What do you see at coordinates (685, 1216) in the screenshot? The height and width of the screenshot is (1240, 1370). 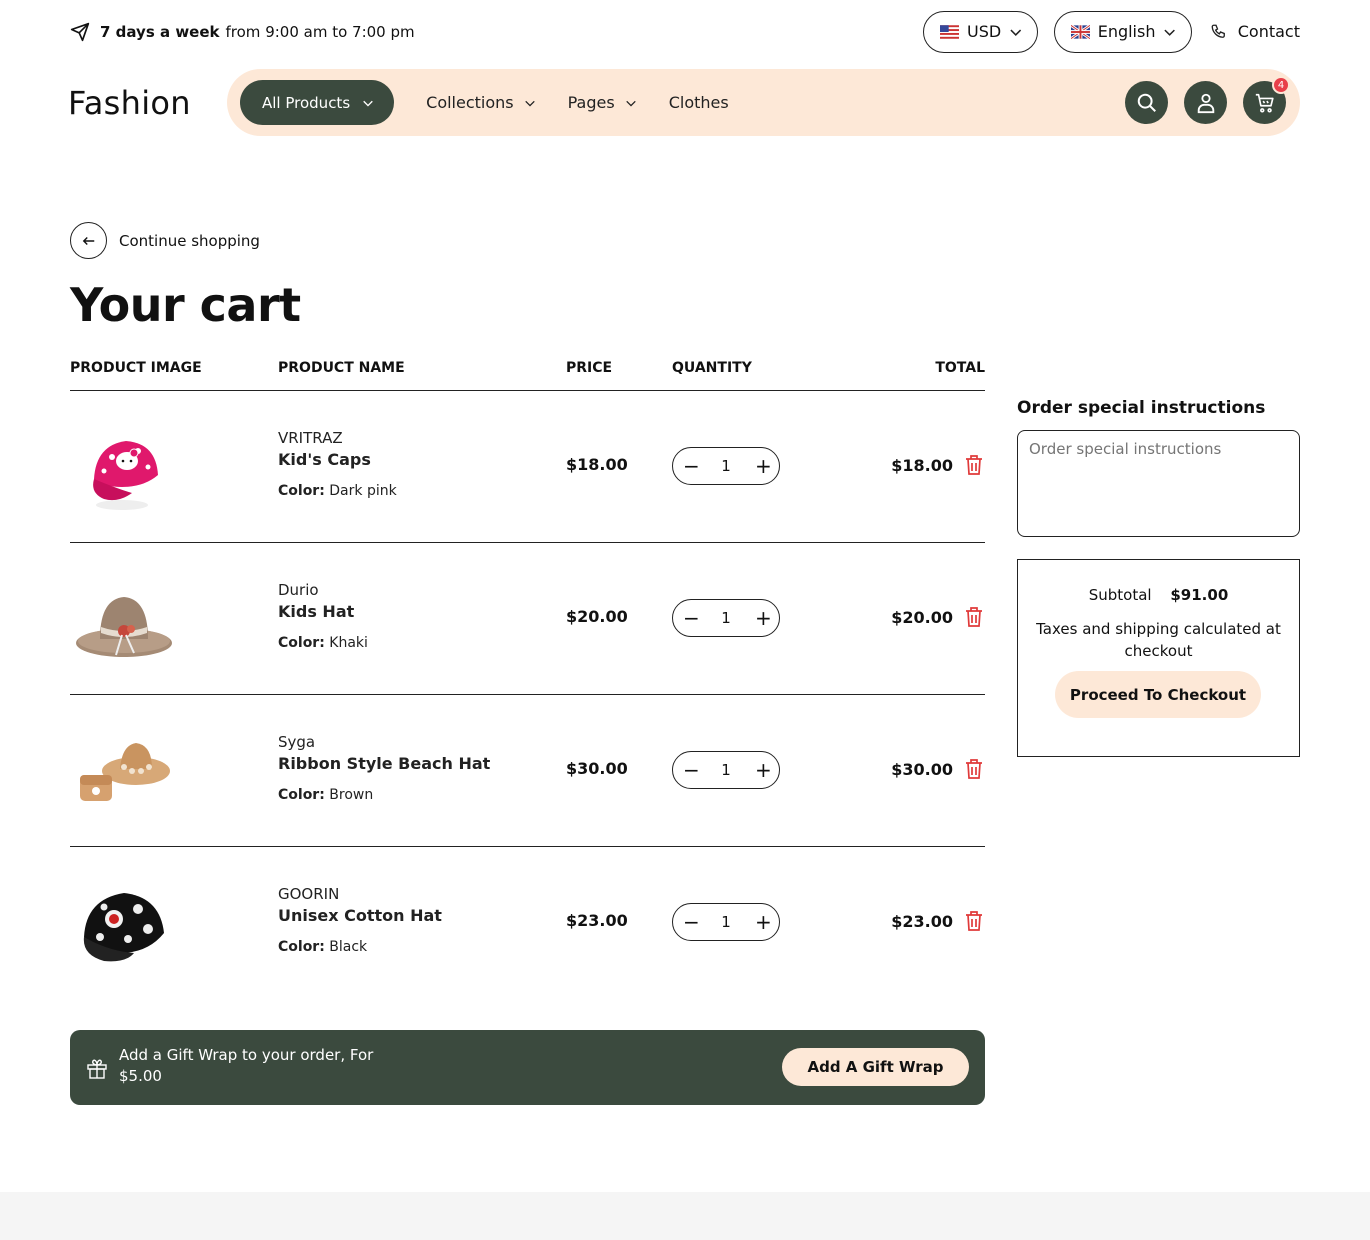 I see `footer-band` at bounding box center [685, 1216].